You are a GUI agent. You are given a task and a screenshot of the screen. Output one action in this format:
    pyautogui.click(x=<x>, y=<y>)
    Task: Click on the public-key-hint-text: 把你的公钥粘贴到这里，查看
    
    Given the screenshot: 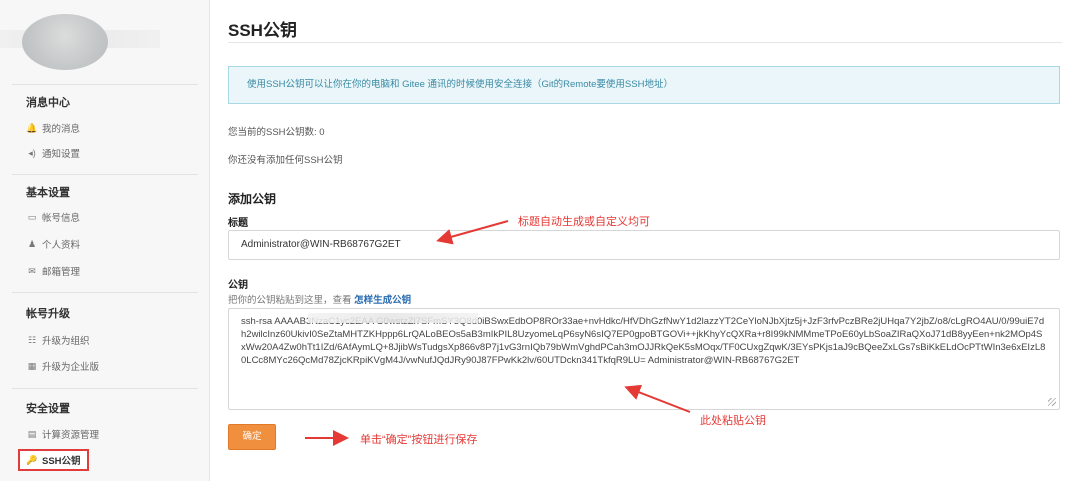 What is the action you would take?
    pyautogui.click(x=291, y=300)
    